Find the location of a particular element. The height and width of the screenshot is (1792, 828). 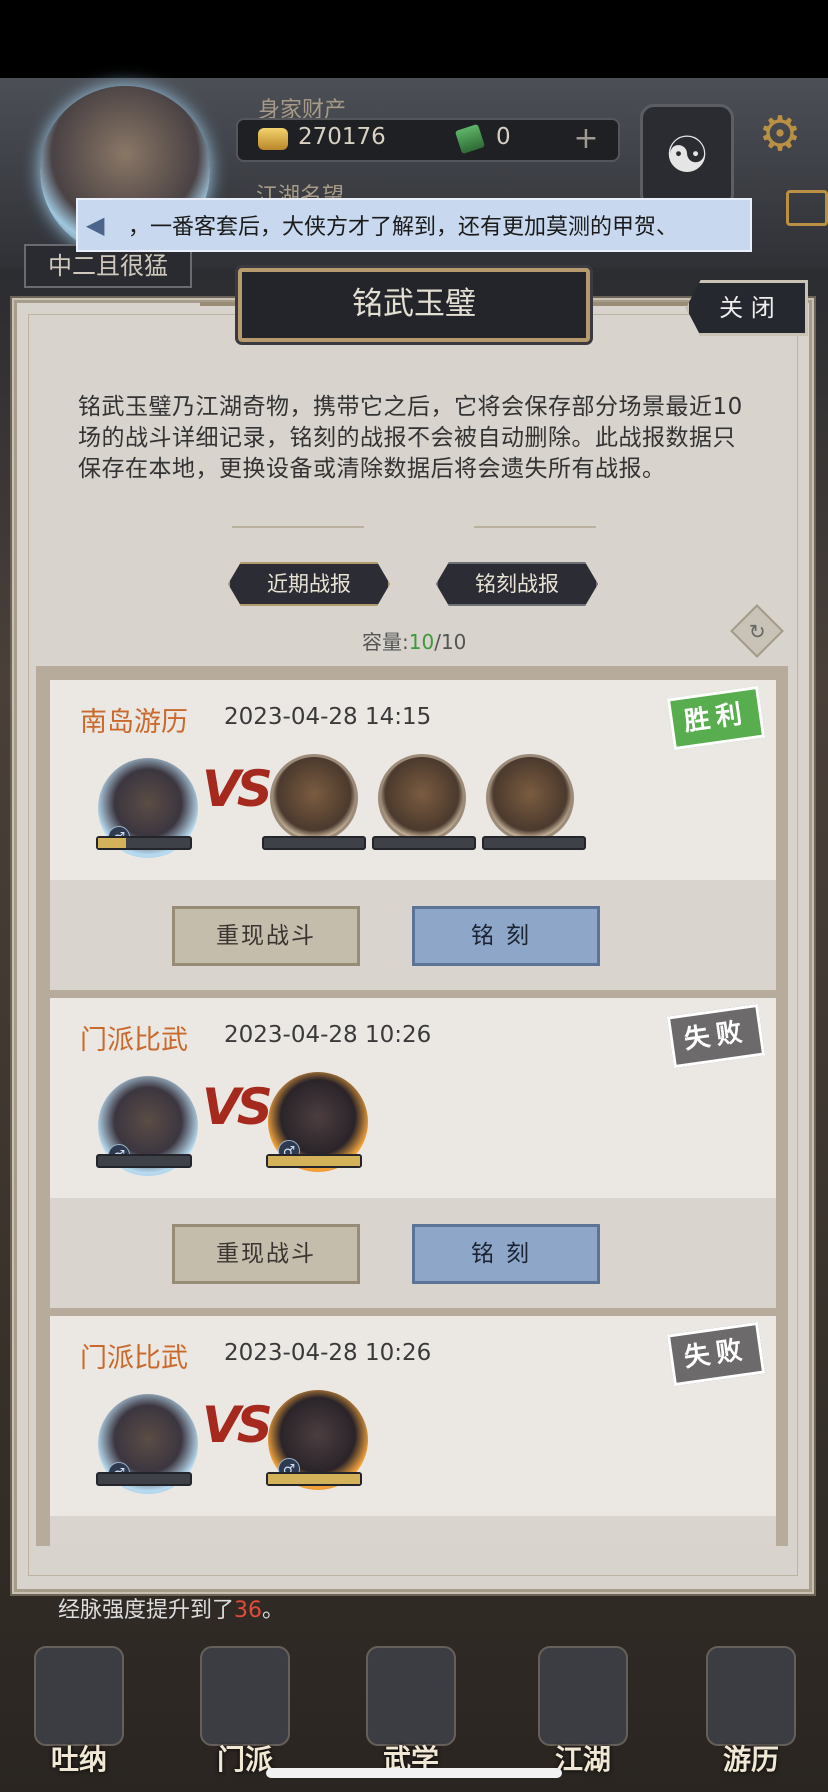

report-mode: 南岛游历 is located at coordinates (134, 722).